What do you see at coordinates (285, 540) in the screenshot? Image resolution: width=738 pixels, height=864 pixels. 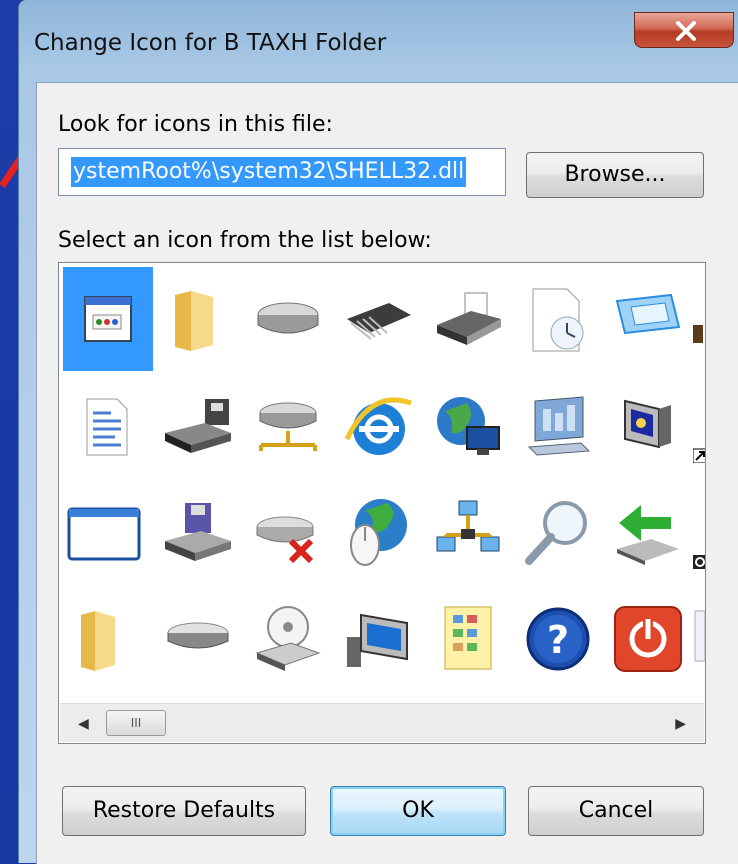 I see `disconnected-drive-icon` at bounding box center [285, 540].